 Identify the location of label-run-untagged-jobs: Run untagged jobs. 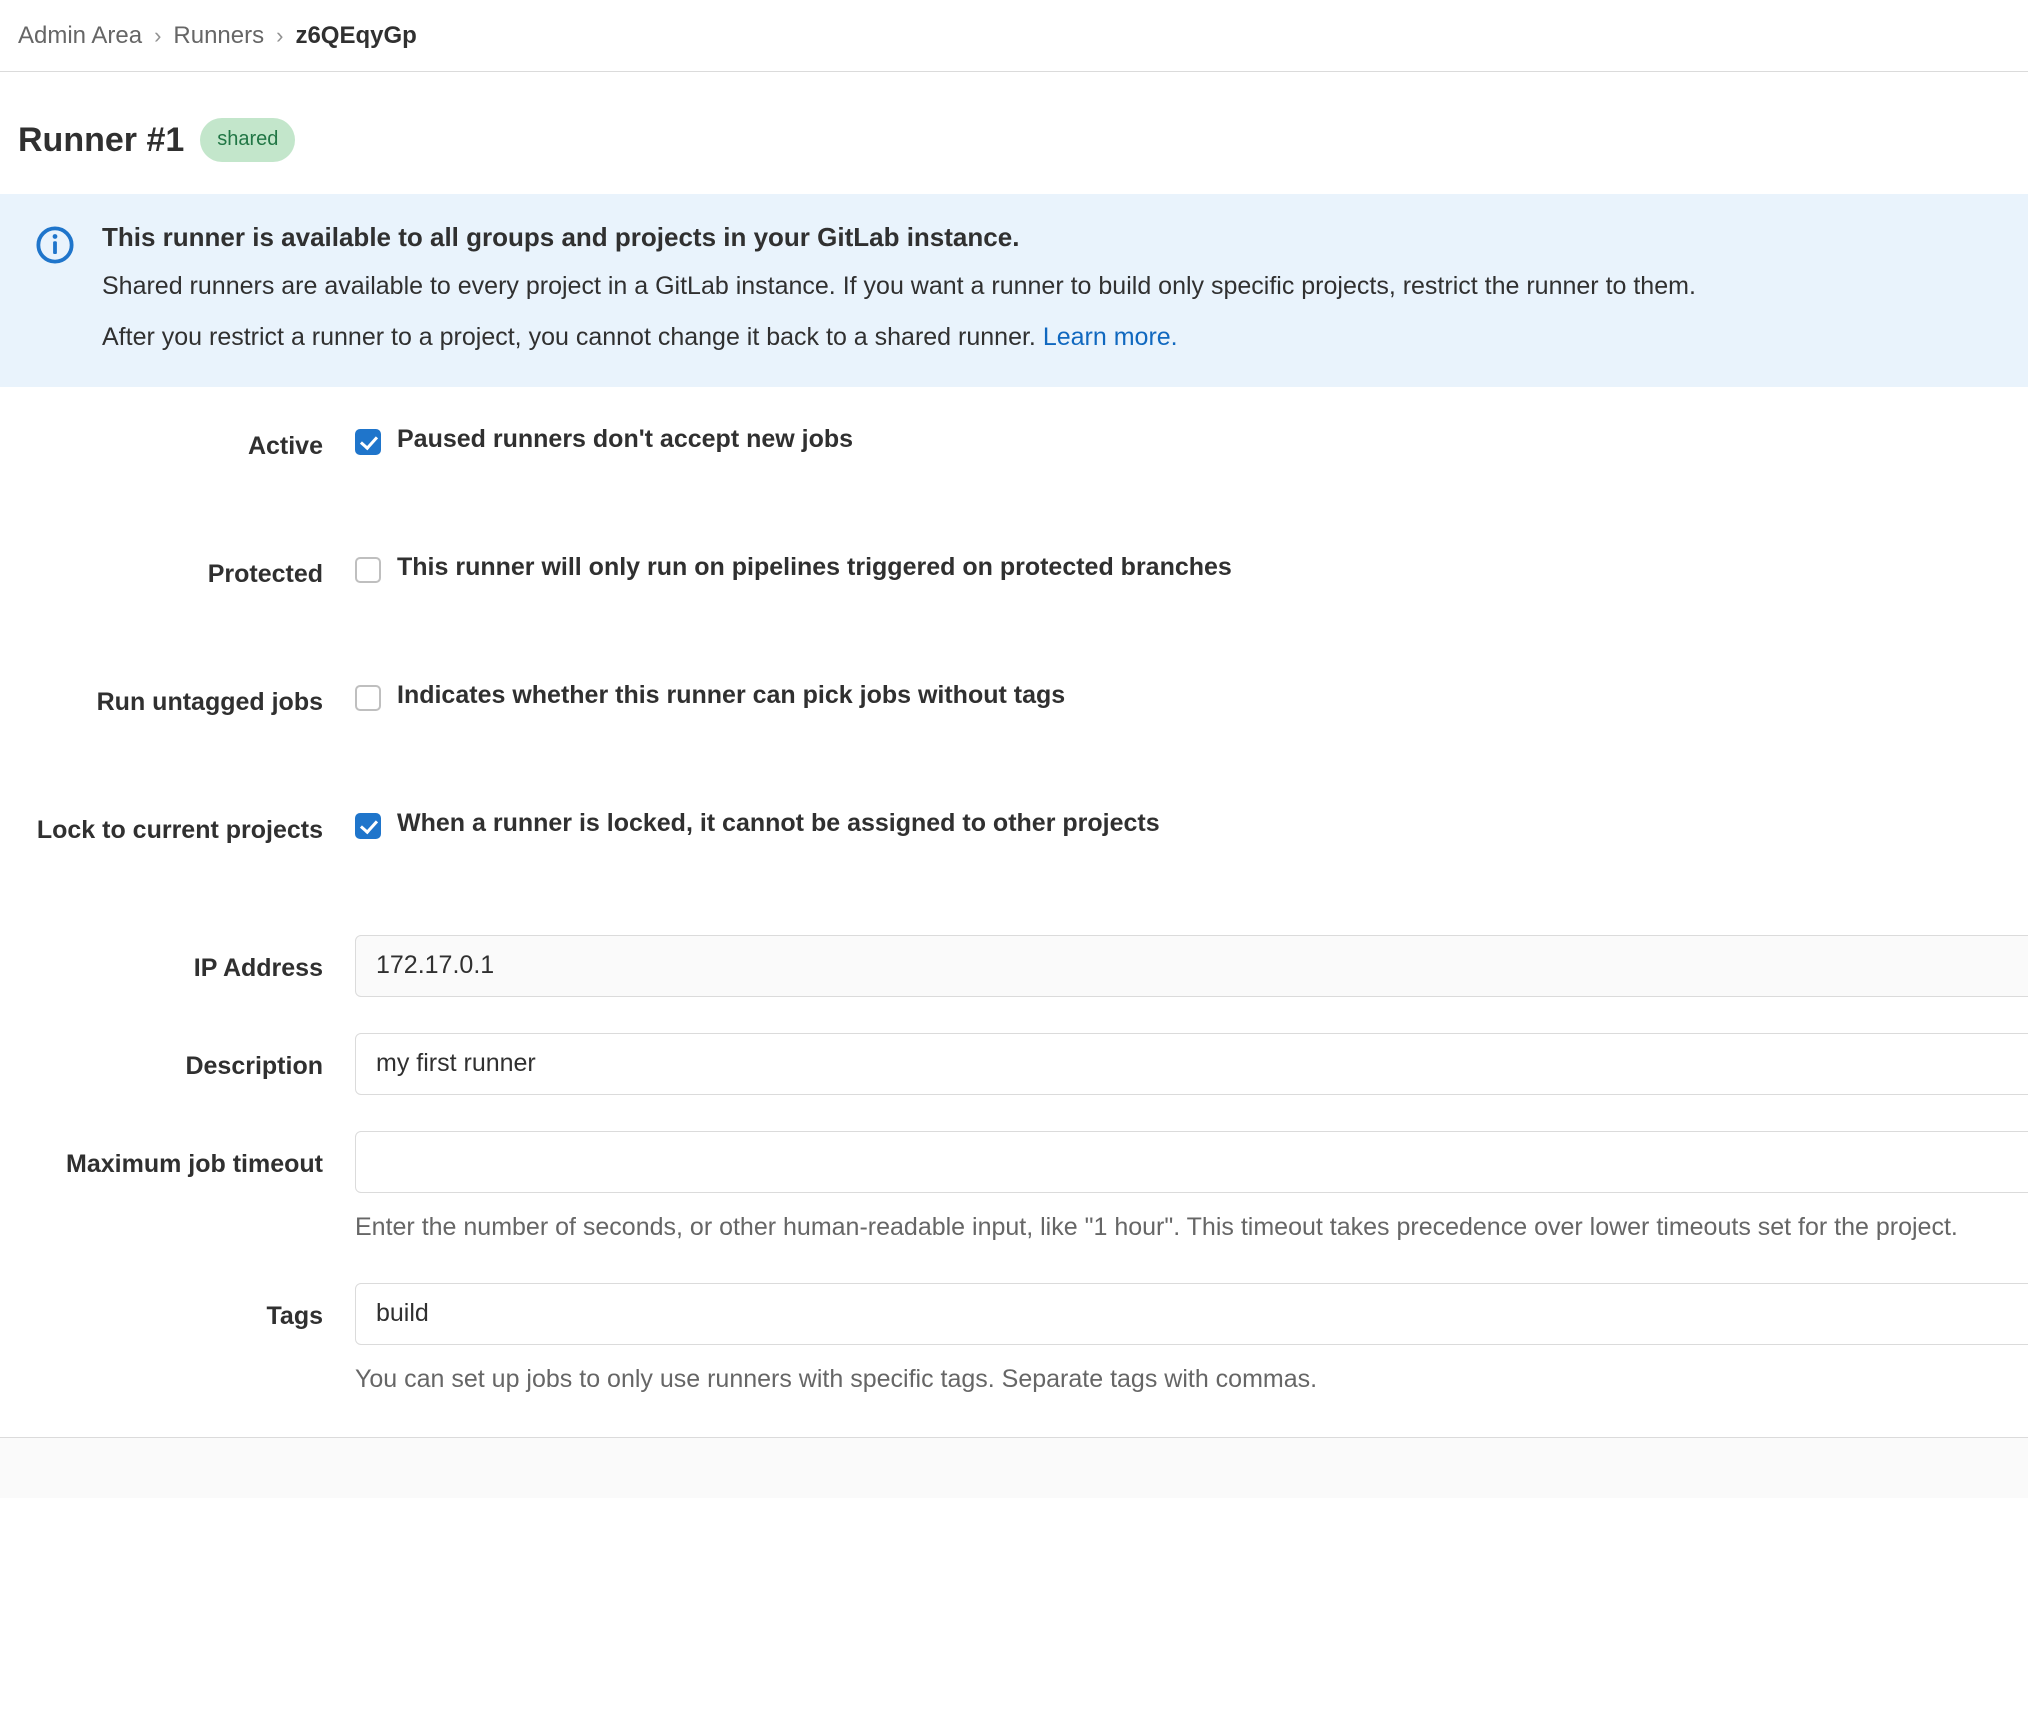
(209, 701).